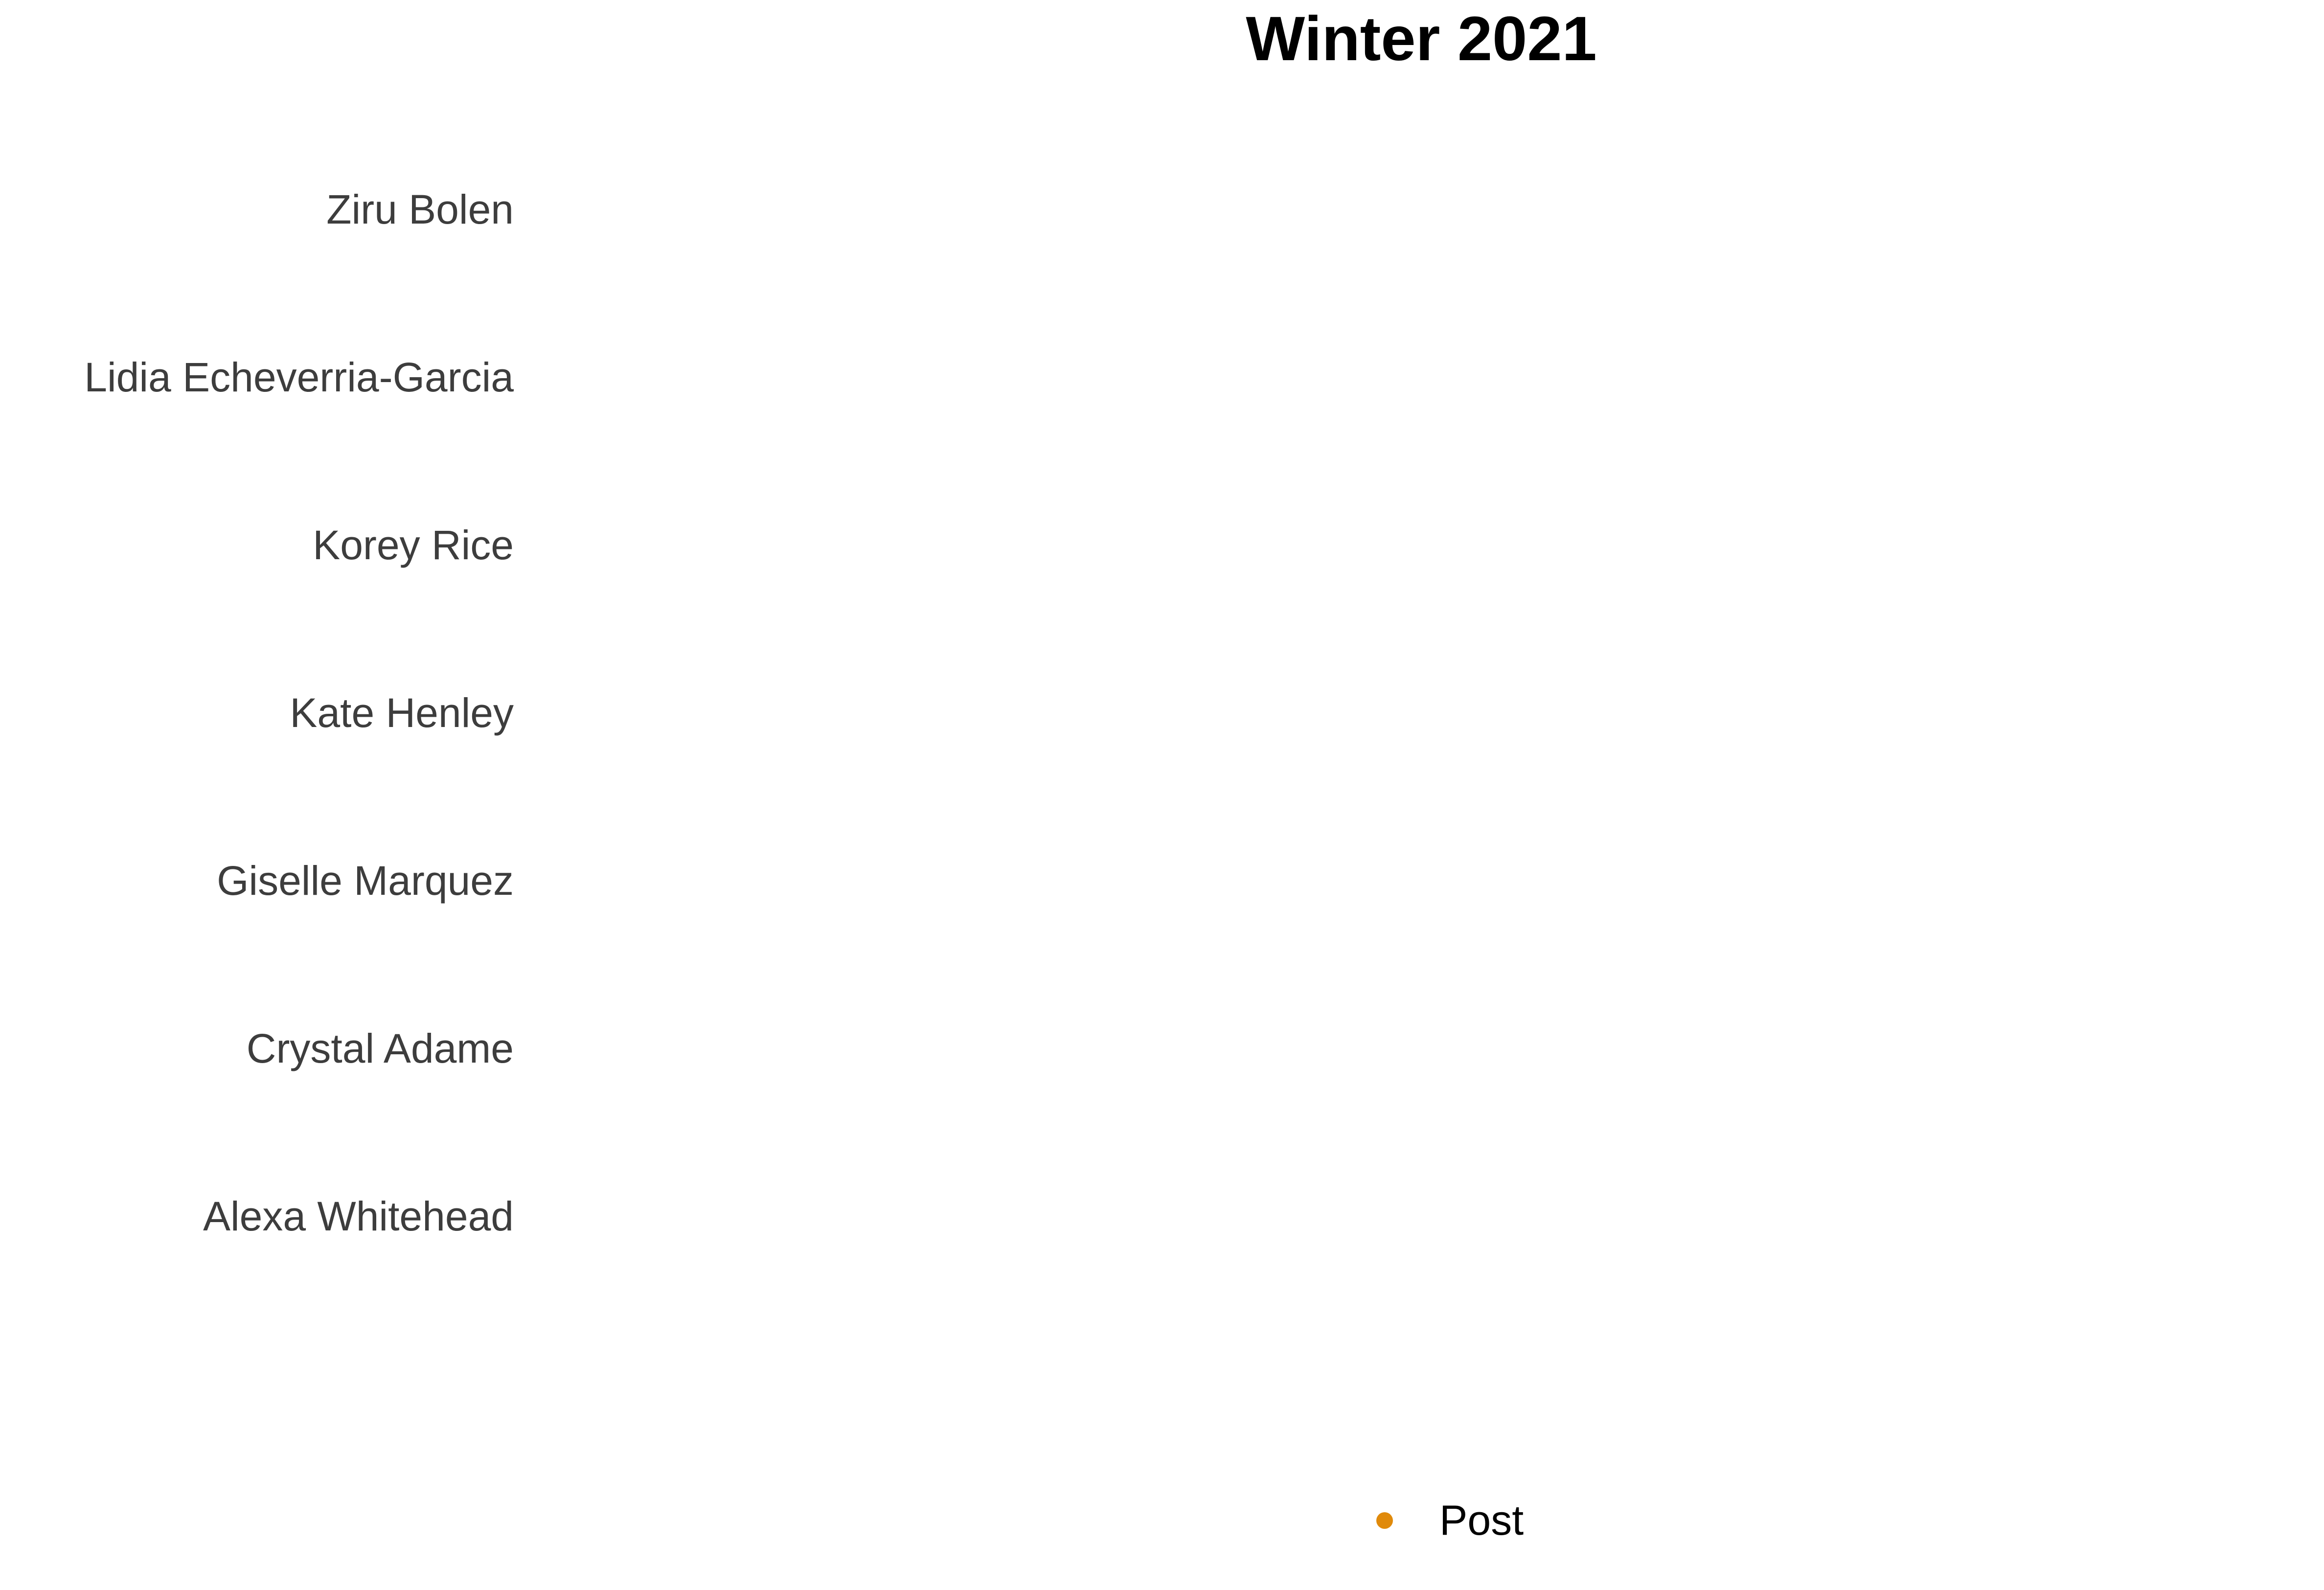  I want to click on y-axis-tick-label: Lidia Echeverria-Garcia, so click(299, 377).